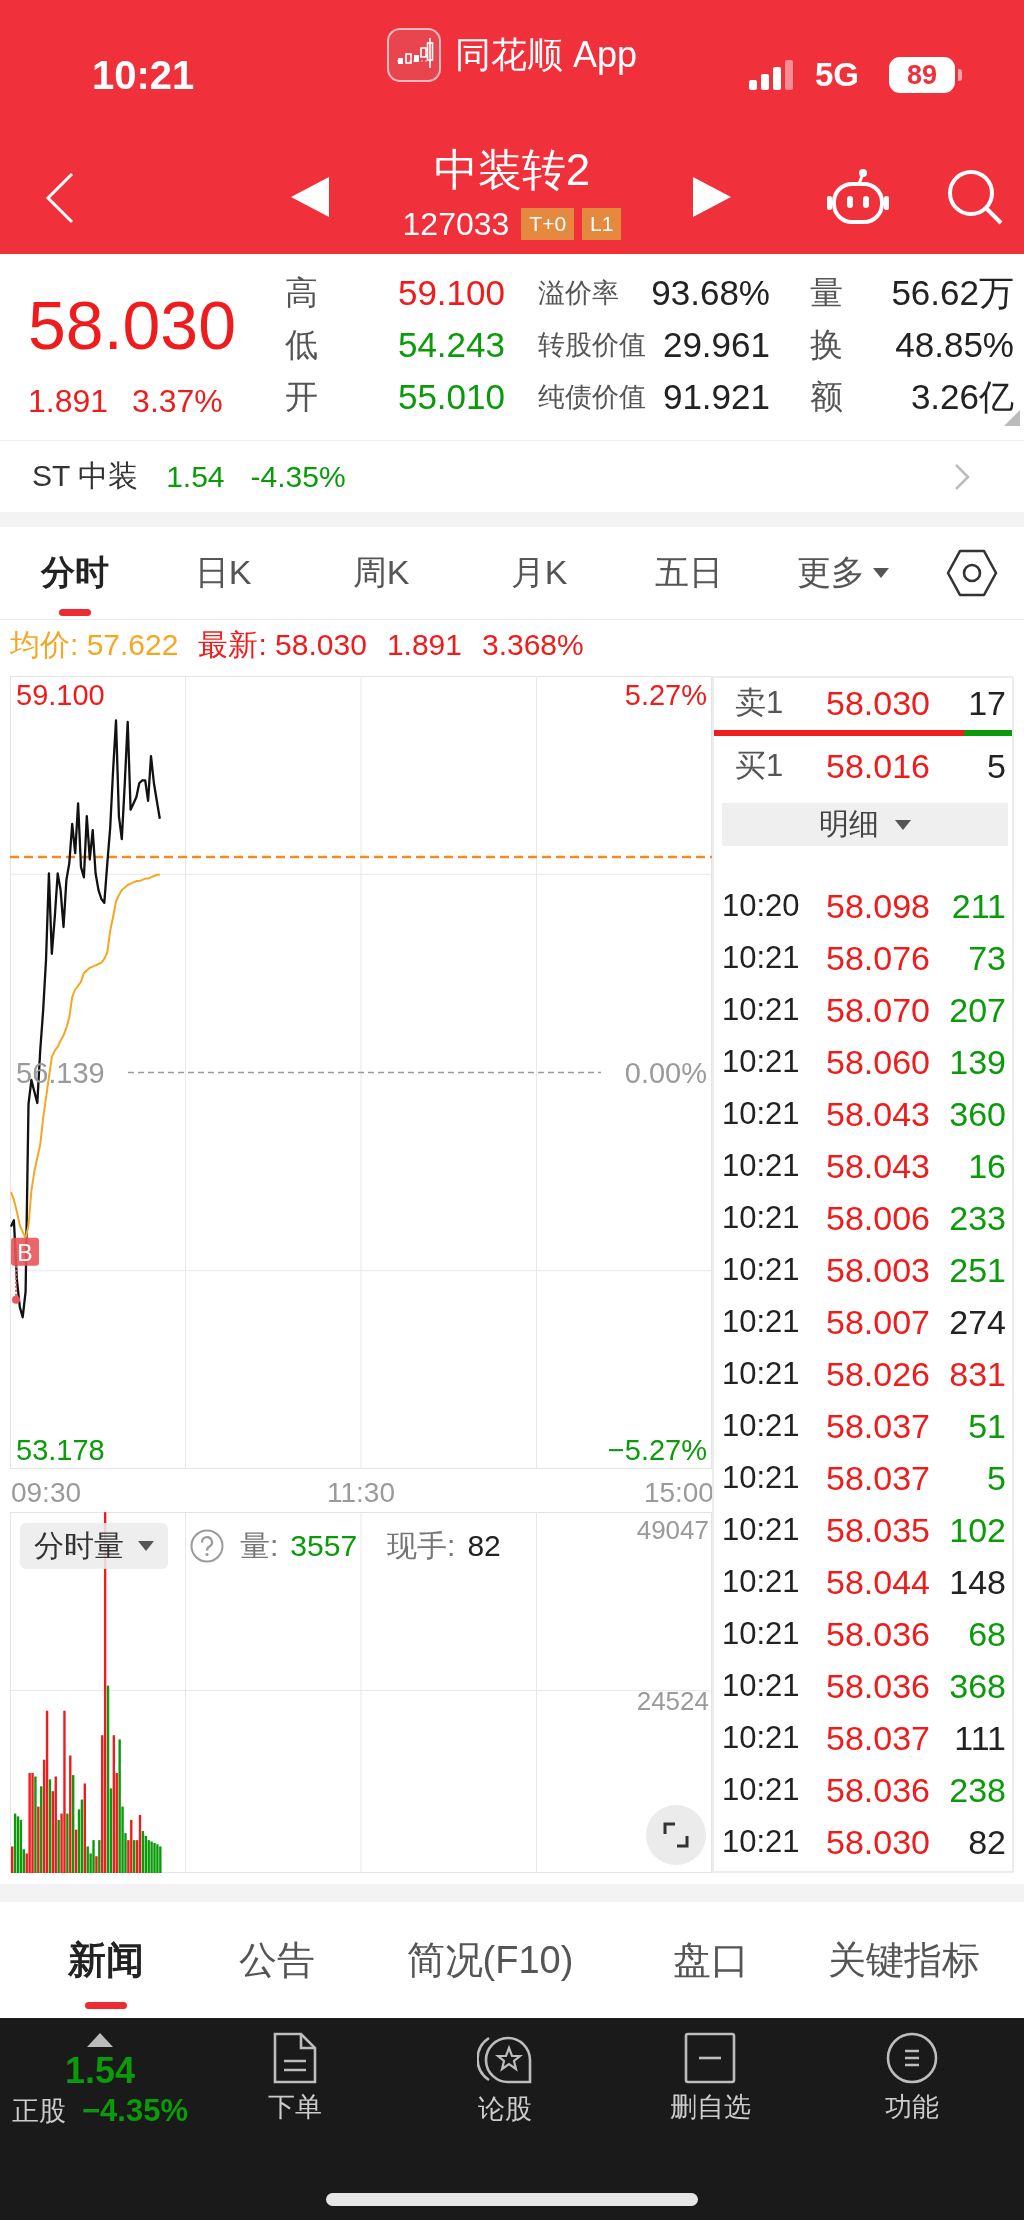  Describe the element at coordinates (826, 344) in the screenshot. I see `stat-label: 换` at that location.